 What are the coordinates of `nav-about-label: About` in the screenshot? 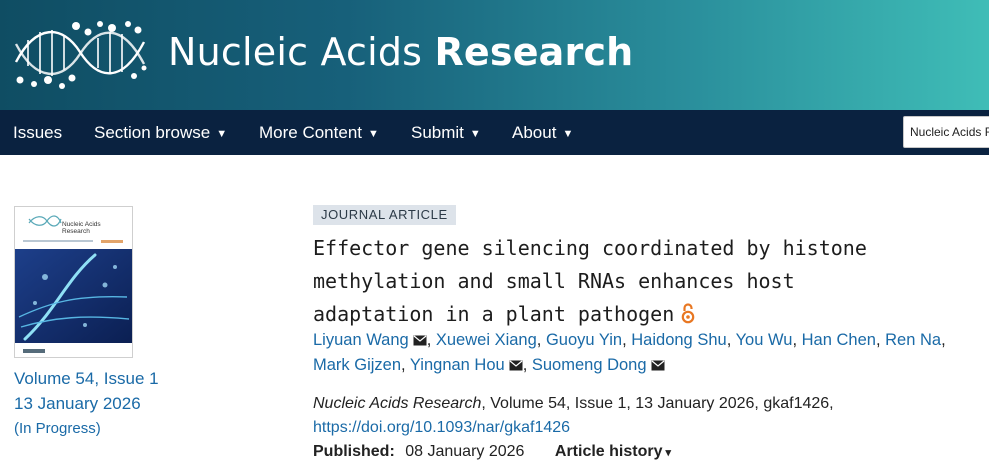 It's located at (534, 132).